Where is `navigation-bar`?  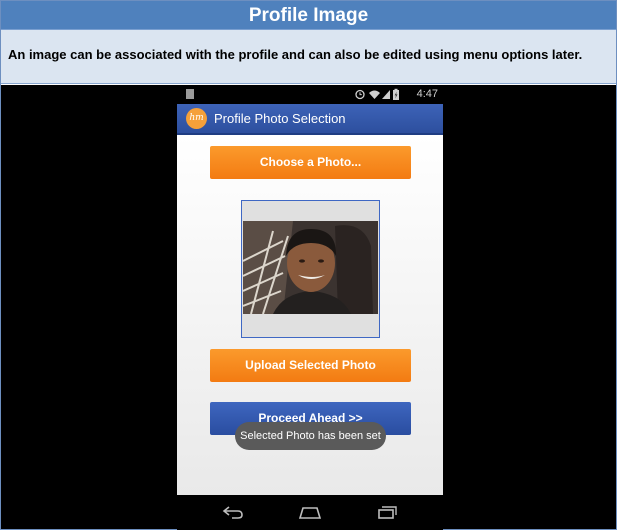
navigation-bar is located at coordinates (310, 512).